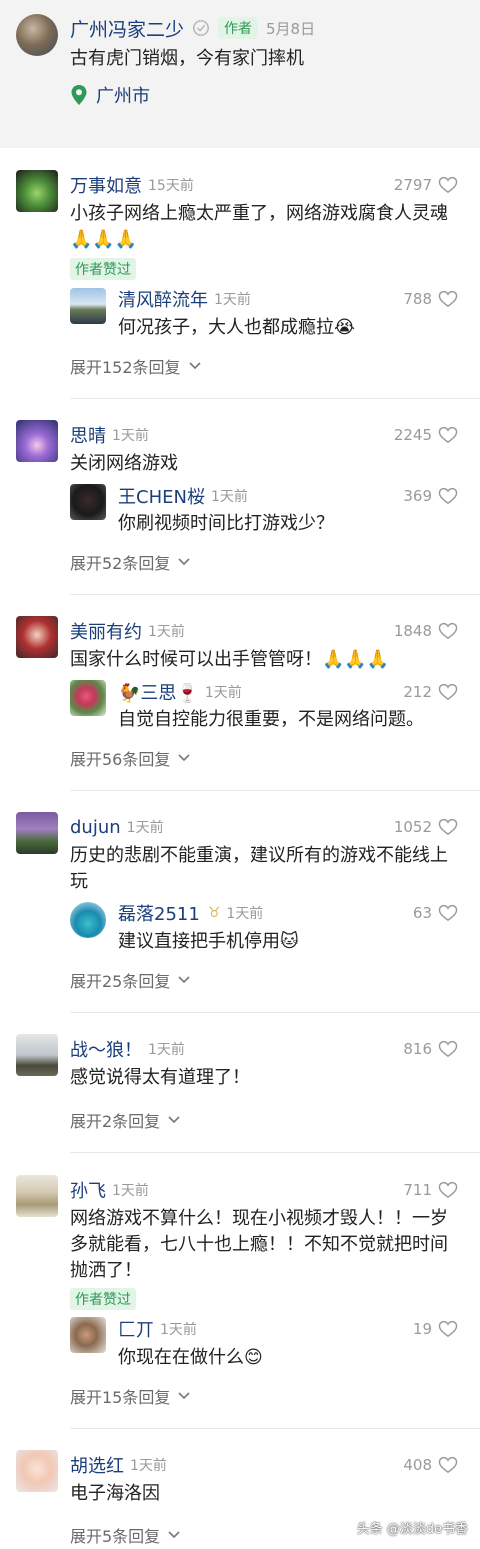 Image resolution: width=480 pixels, height=1549 pixels. I want to click on comment-text: 电子海洛因, so click(115, 1493).